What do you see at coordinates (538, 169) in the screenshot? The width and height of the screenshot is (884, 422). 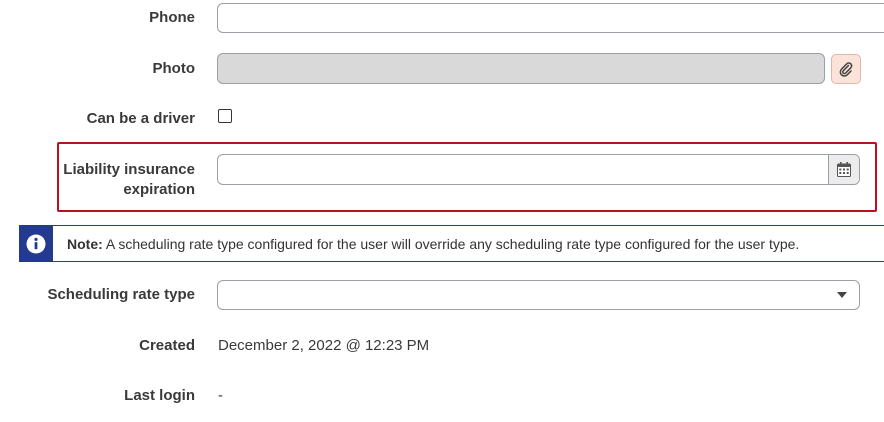 I see `liability-date-input` at bounding box center [538, 169].